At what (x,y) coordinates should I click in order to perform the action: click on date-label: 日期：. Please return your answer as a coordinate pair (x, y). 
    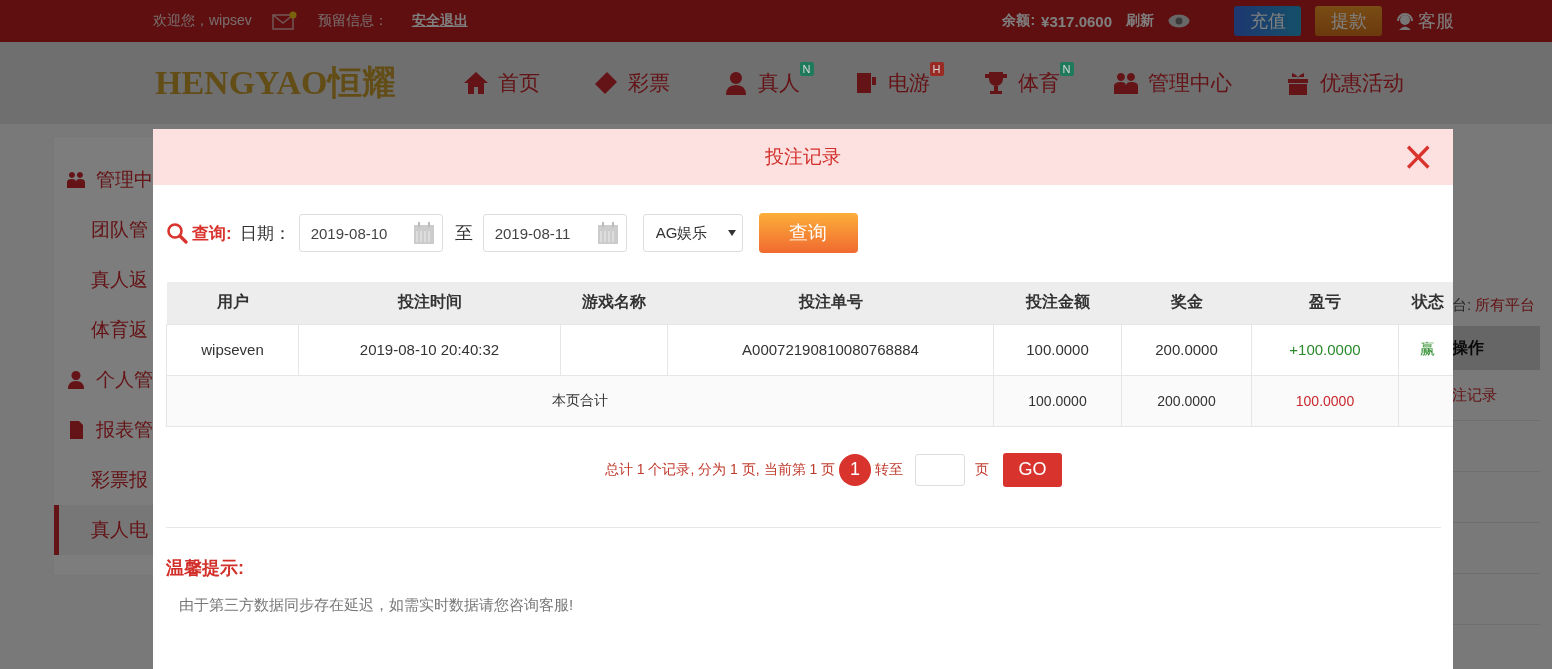
    Looking at the image, I should click on (265, 233).